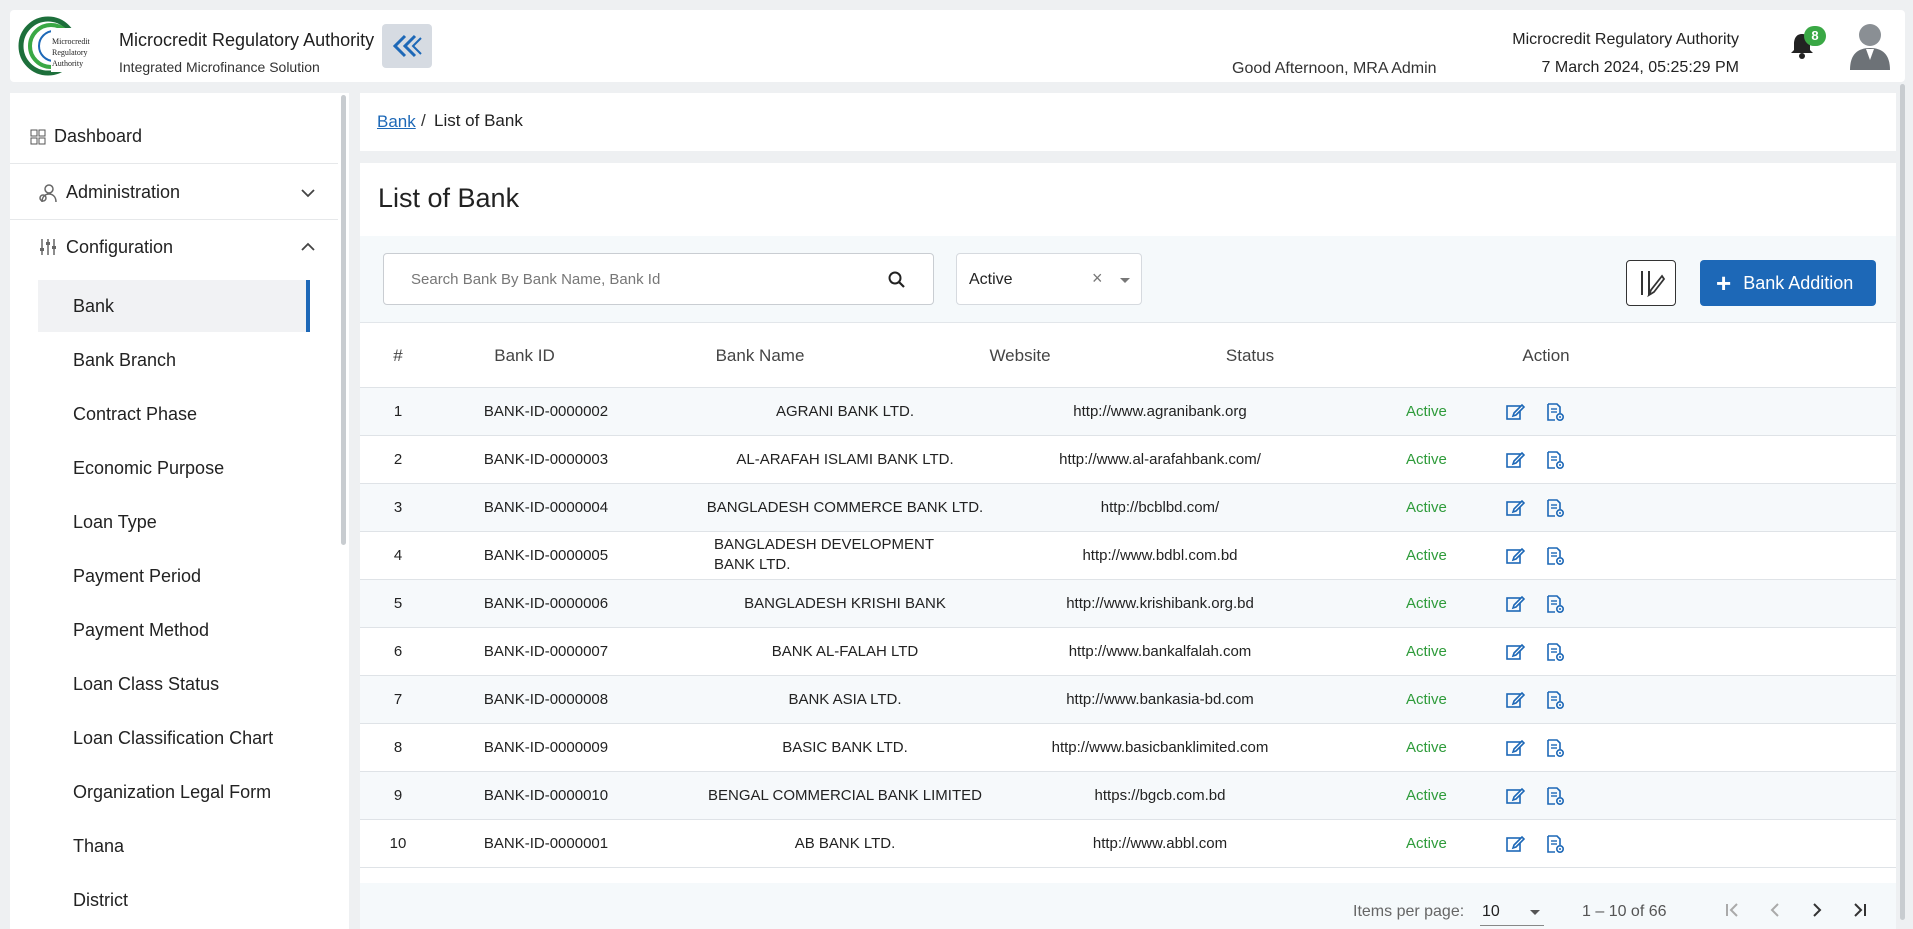 The height and width of the screenshot is (929, 1913). Describe the element at coordinates (845, 747) in the screenshot. I see `cell-bank-name: BASIC BANK LTD.` at that location.